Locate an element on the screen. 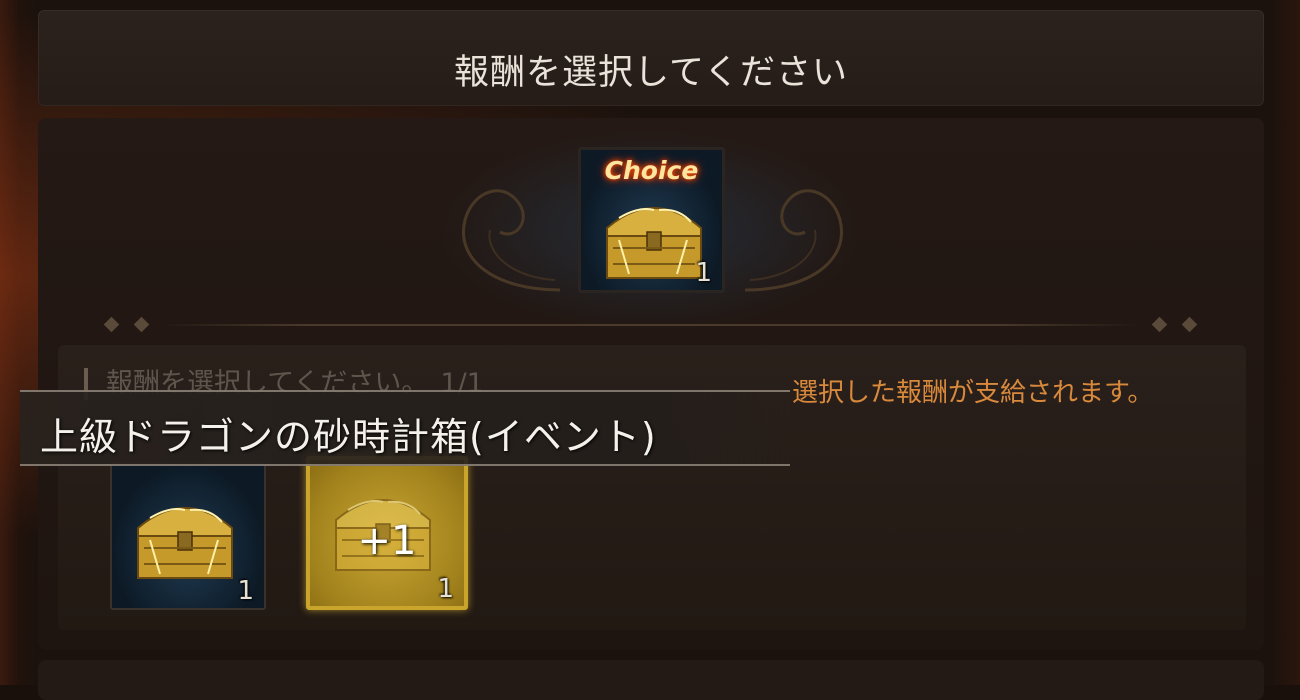 This screenshot has height=700, width=1300. reward-slot-1: 1 is located at coordinates (188, 536).